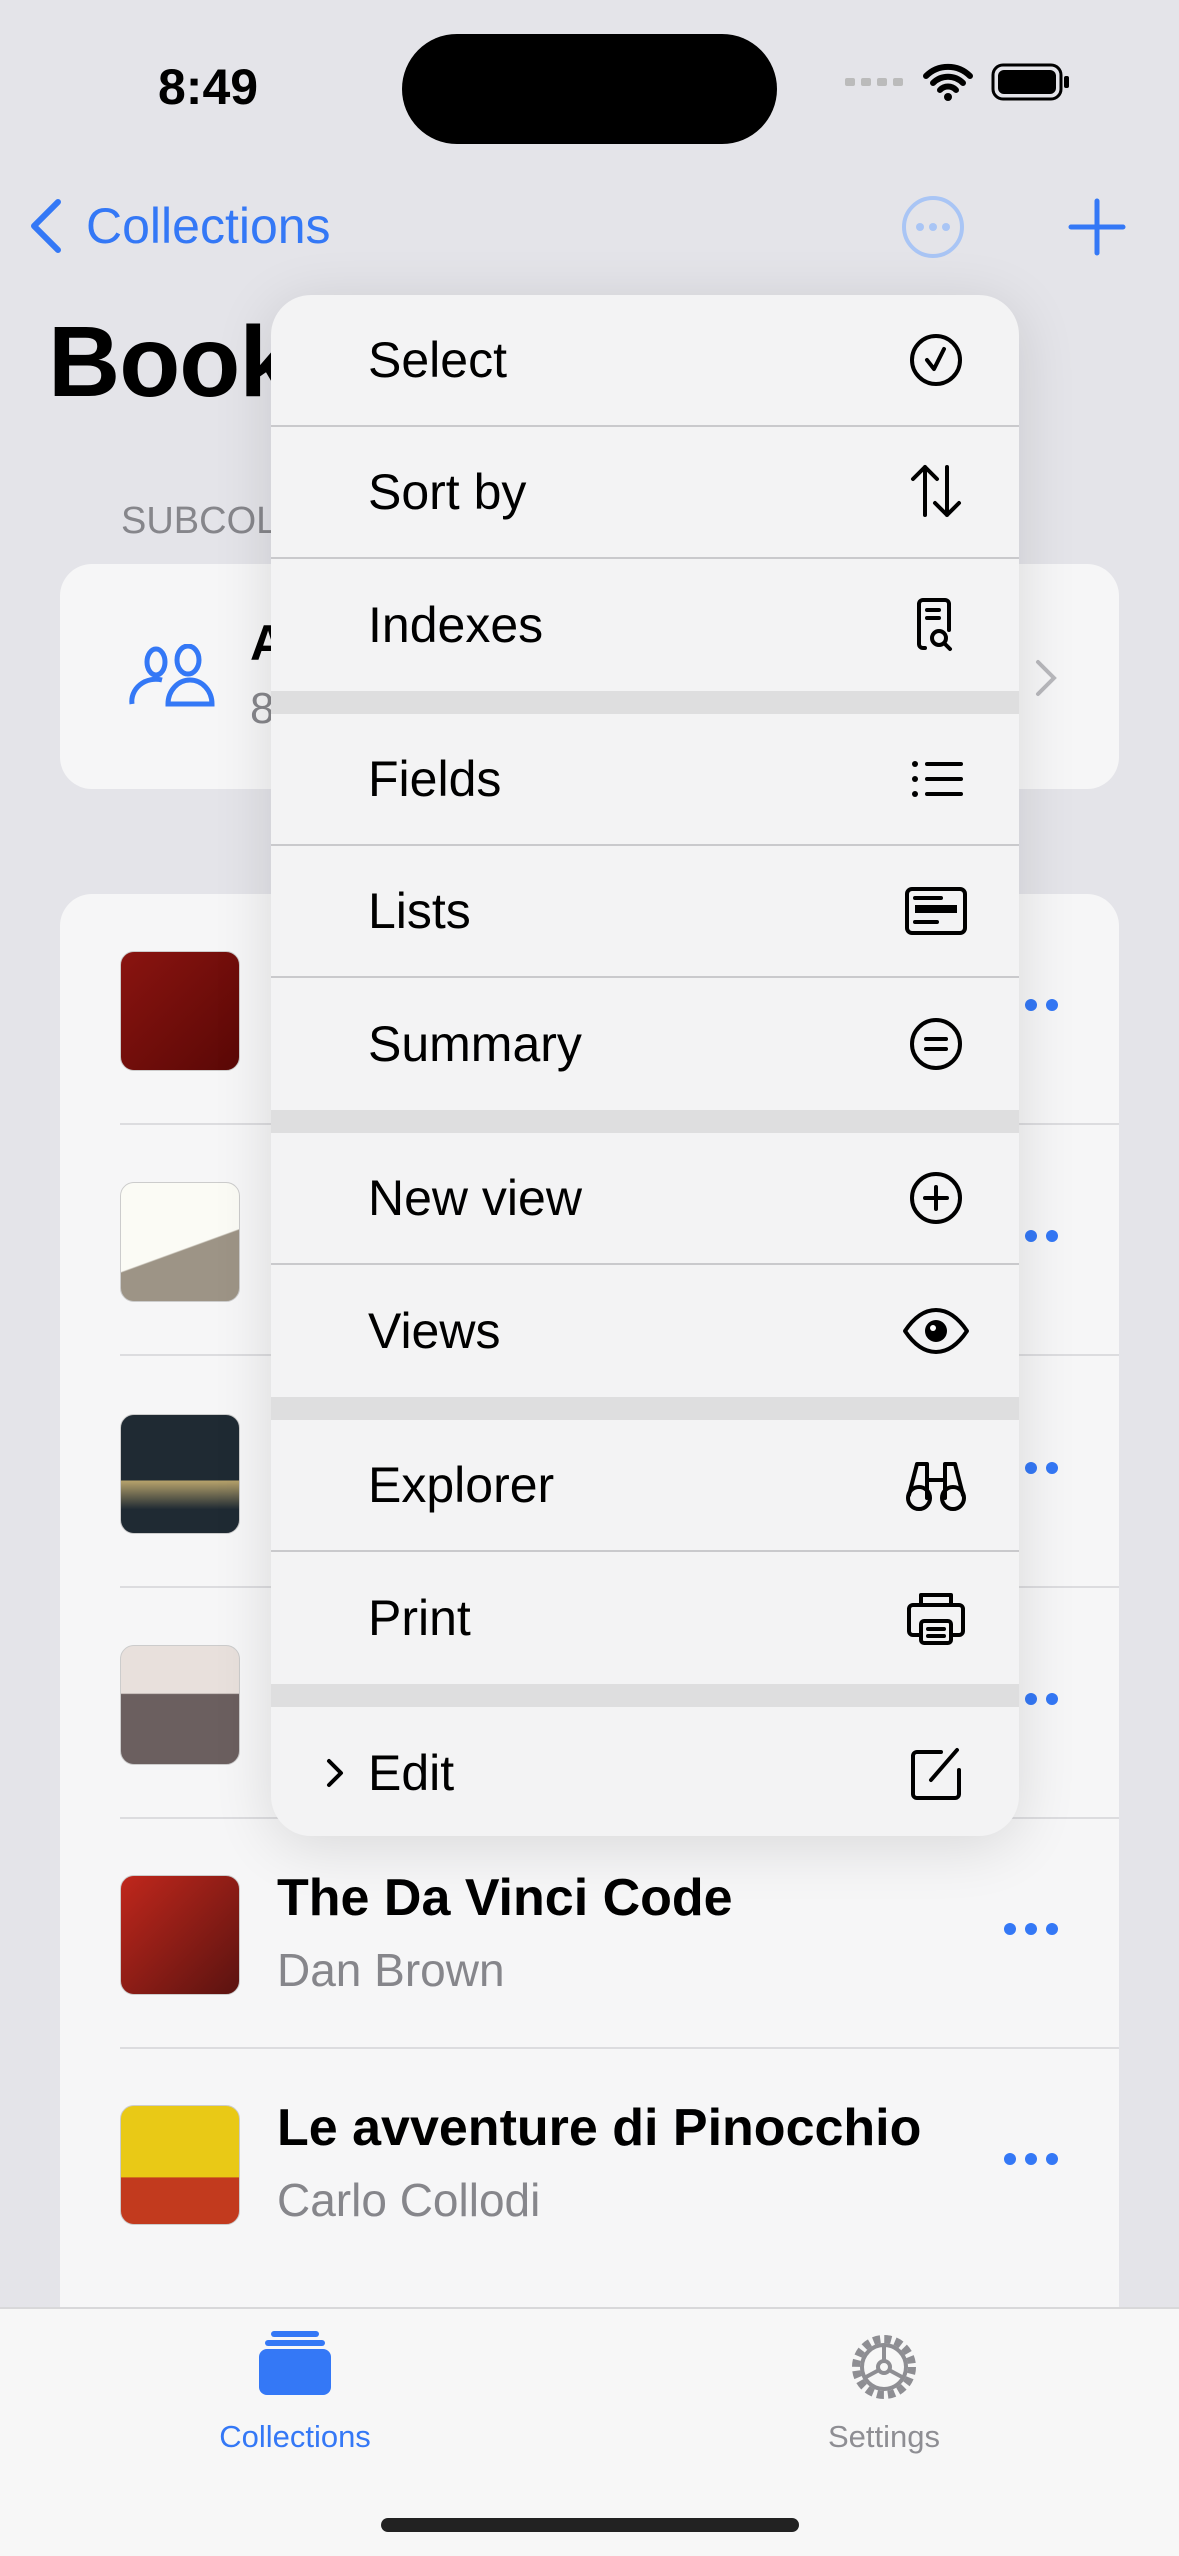 Image resolution: width=1179 pixels, height=2556 pixels. What do you see at coordinates (1030, 82) in the screenshot?
I see `battery-icon` at bounding box center [1030, 82].